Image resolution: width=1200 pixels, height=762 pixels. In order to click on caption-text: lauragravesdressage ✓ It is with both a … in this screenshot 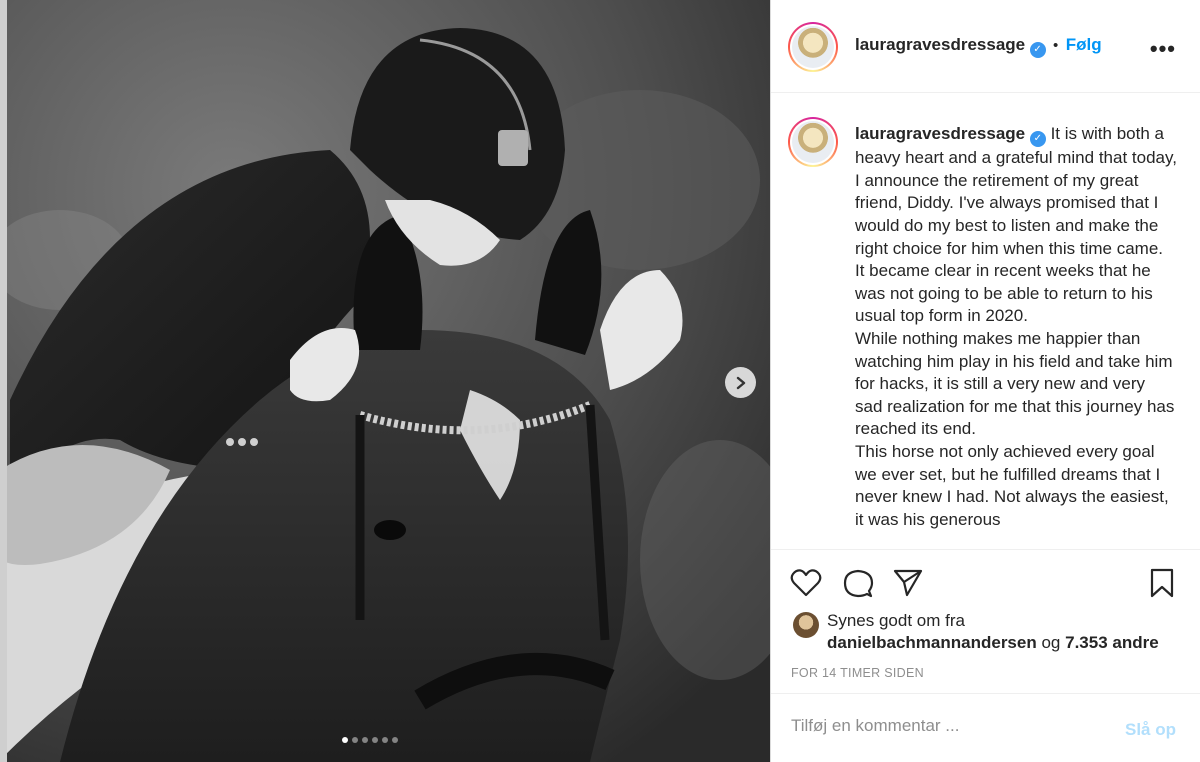, I will do `click(1016, 327)`.